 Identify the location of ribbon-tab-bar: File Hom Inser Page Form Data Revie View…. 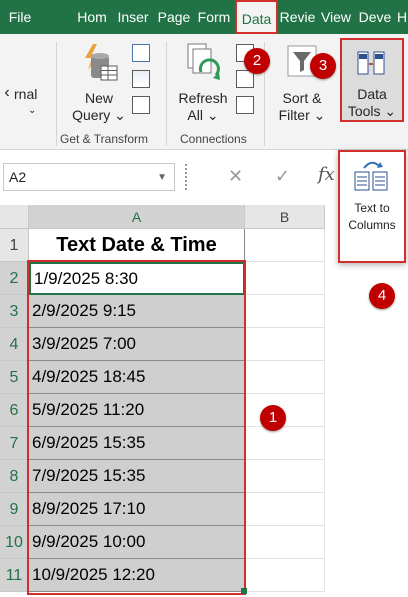
(204, 17).